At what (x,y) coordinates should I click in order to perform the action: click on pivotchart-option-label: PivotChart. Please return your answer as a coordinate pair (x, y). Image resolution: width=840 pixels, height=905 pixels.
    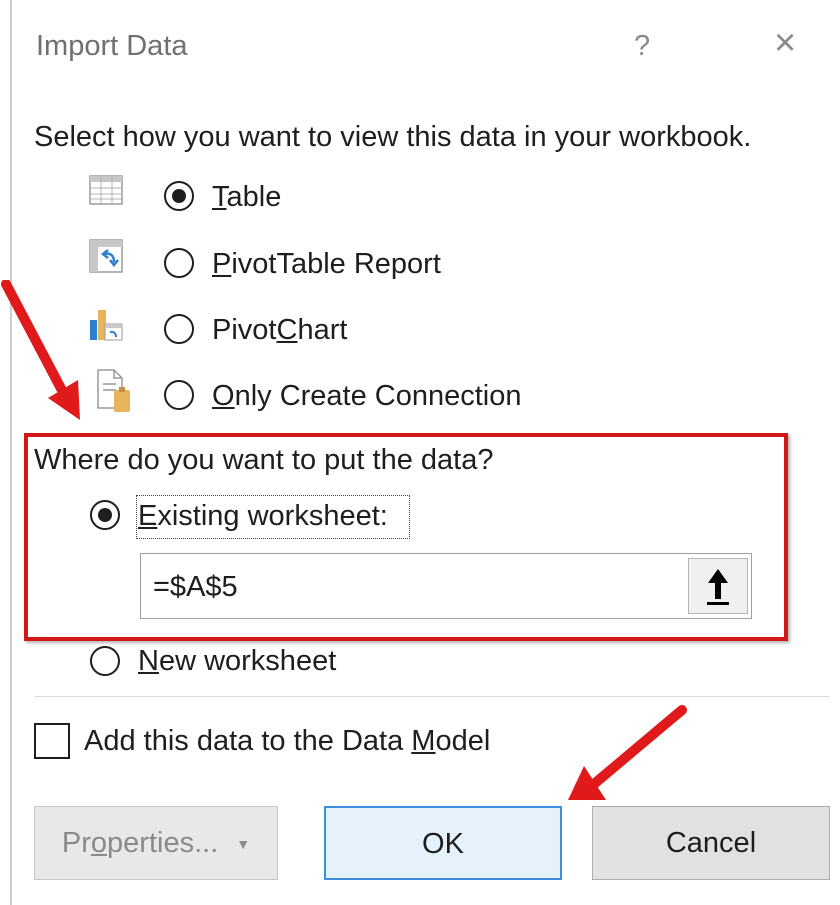
    Looking at the image, I should click on (279, 330).